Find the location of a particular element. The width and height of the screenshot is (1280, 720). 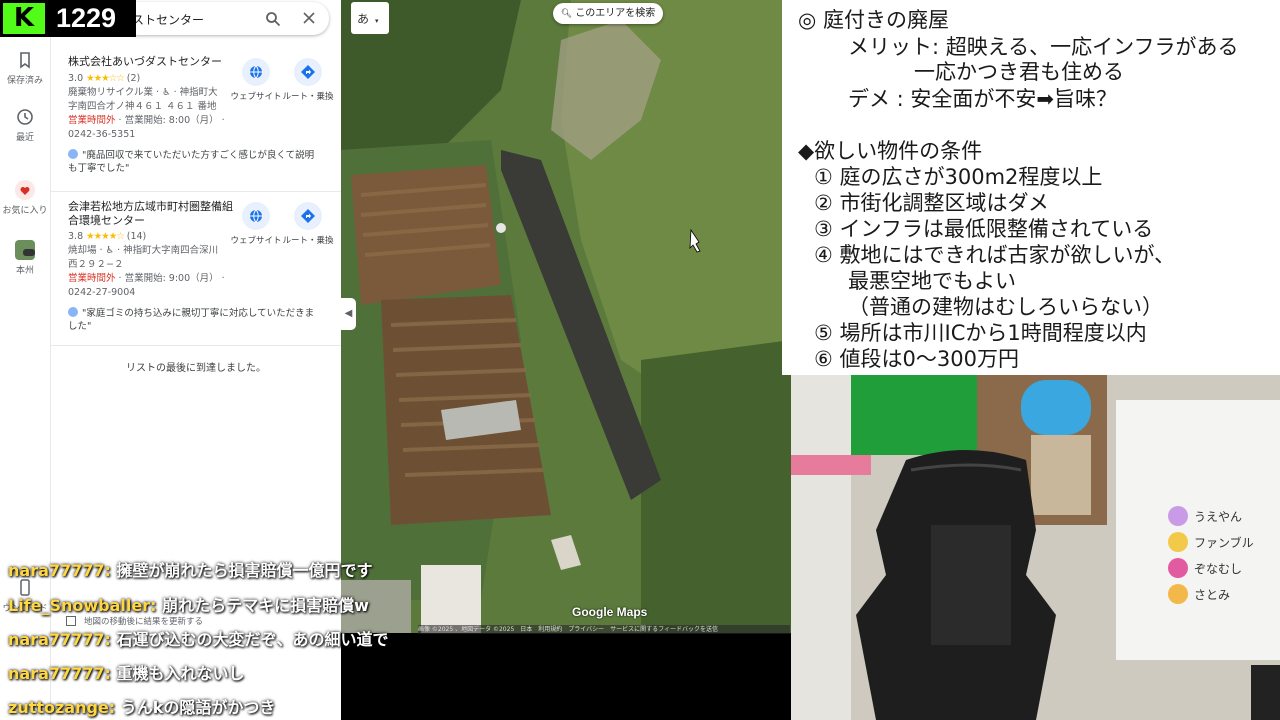

member-name: うえやん is located at coordinates (1218, 517).